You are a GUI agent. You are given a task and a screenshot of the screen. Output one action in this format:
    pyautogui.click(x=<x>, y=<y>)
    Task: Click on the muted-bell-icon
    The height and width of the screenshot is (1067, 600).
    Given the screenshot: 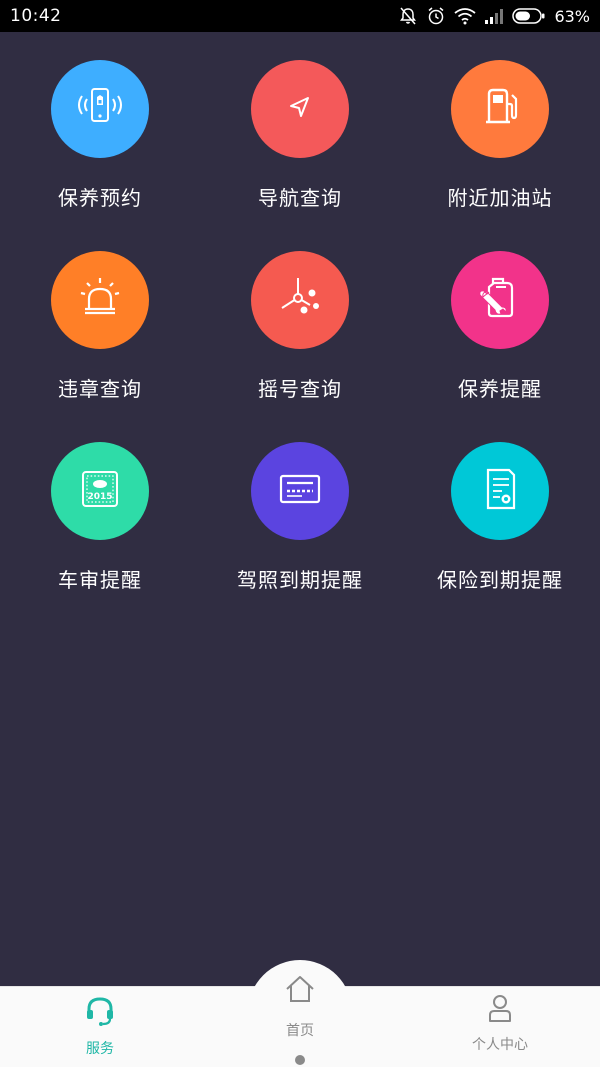 What is the action you would take?
    pyautogui.click(x=408, y=16)
    